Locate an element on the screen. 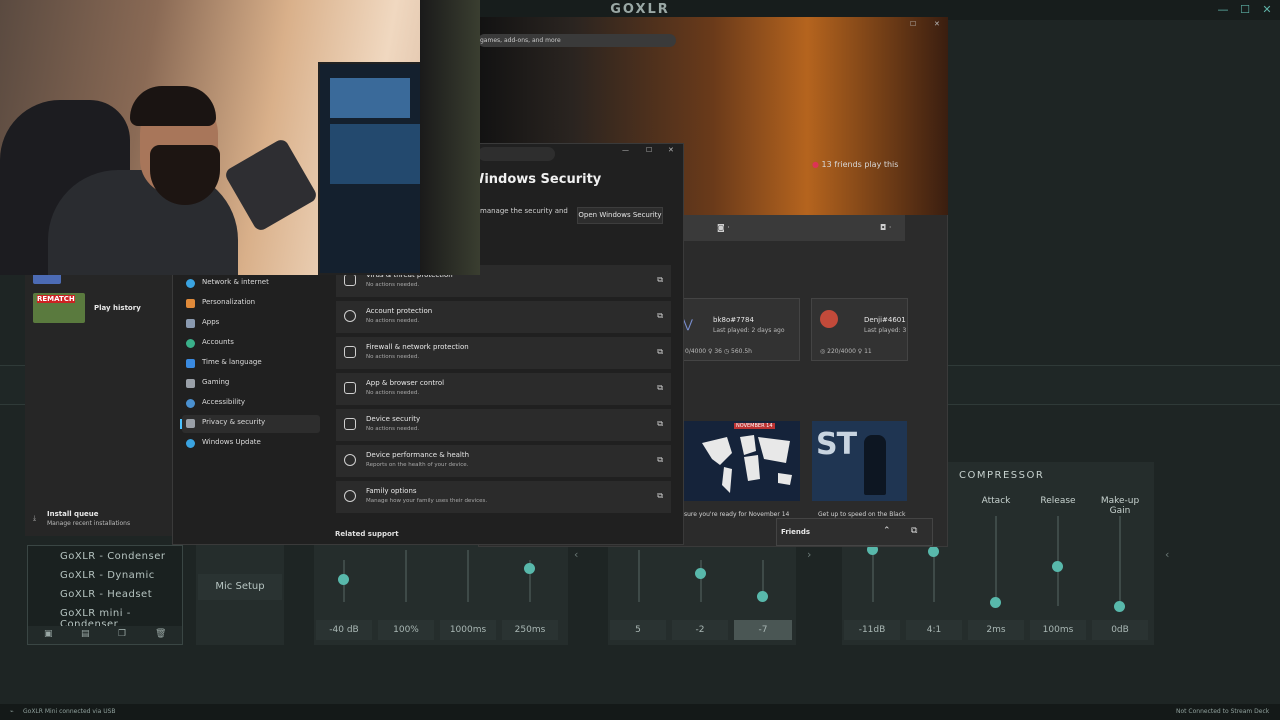 The height and width of the screenshot is (720, 1280). device-security-row: Device security No actions needed. ⧉ is located at coordinates (503, 425).